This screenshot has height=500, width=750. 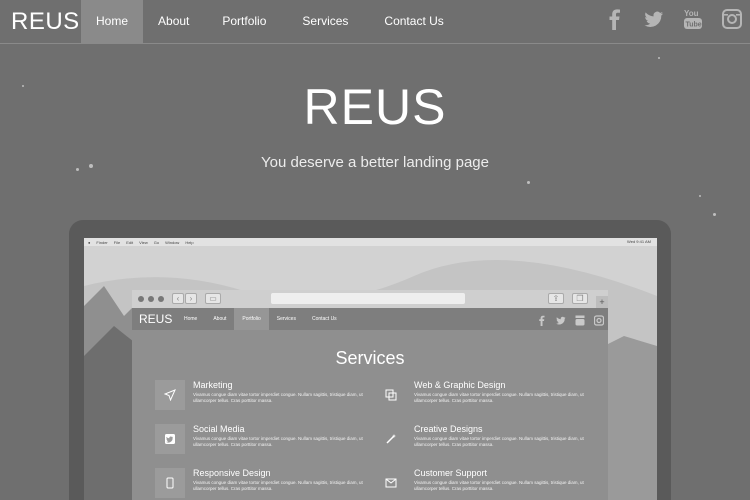 What do you see at coordinates (673, 19) in the screenshot?
I see `social-links: You Tube` at bounding box center [673, 19].